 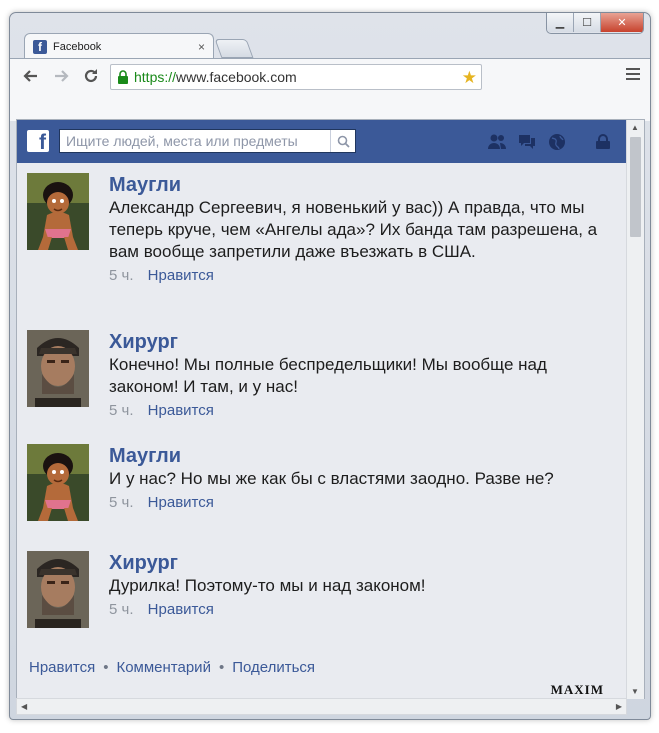 I want to click on maximize-button: ☐, so click(x=586, y=22).